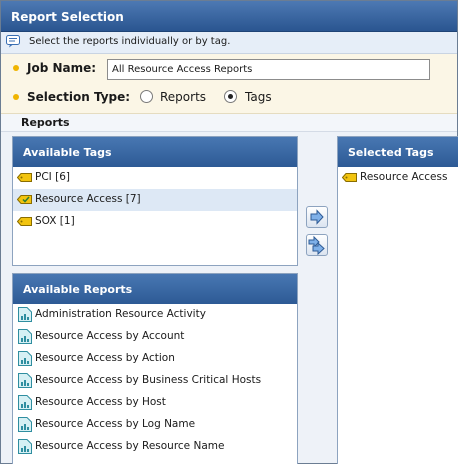 The width and height of the screenshot is (458, 464). I want to click on info-note-icon, so click(13, 41).